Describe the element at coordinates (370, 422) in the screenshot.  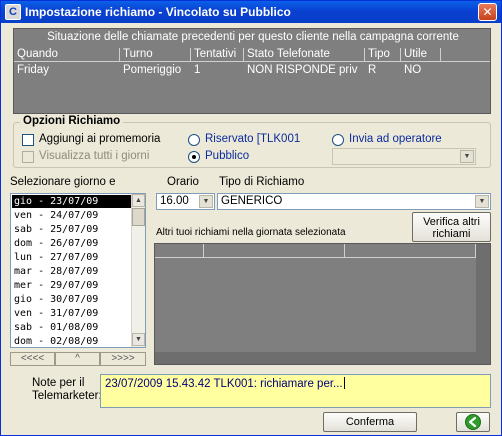
I see `confirm-button: Conferma` at that location.